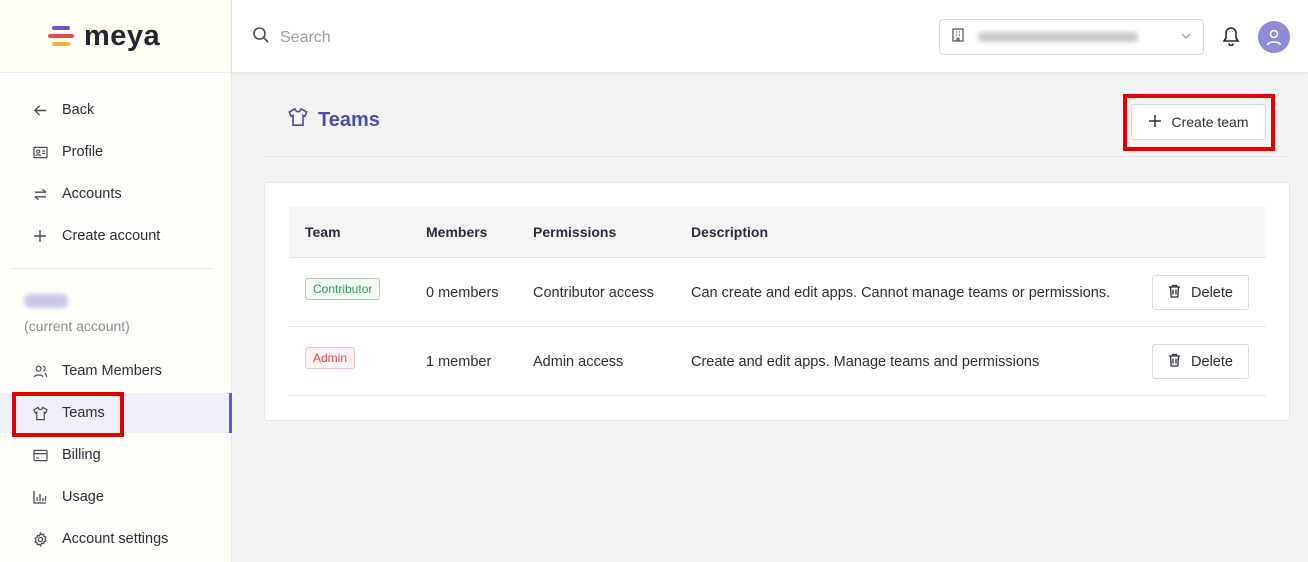  What do you see at coordinates (958, 37) in the screenshot?
I see `building-icon` at bounding box center [958, 37].